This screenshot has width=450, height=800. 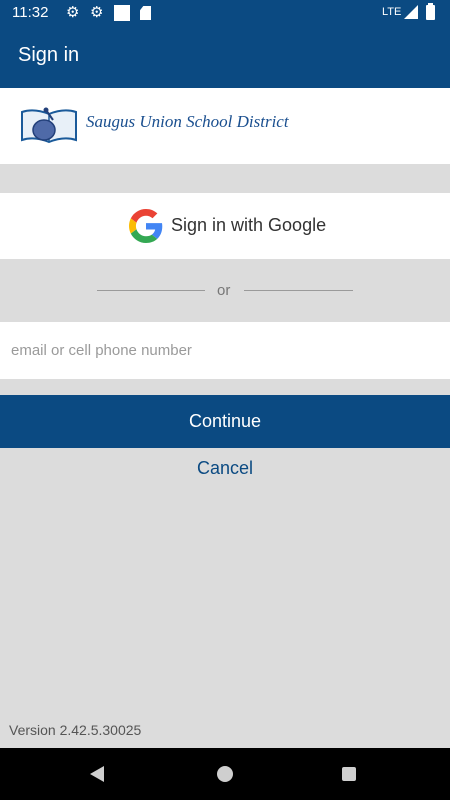 What do you see at coordinates (49, 125) in the screenshot?
I see `school-logo-icon` at bounding box center [49, 125].